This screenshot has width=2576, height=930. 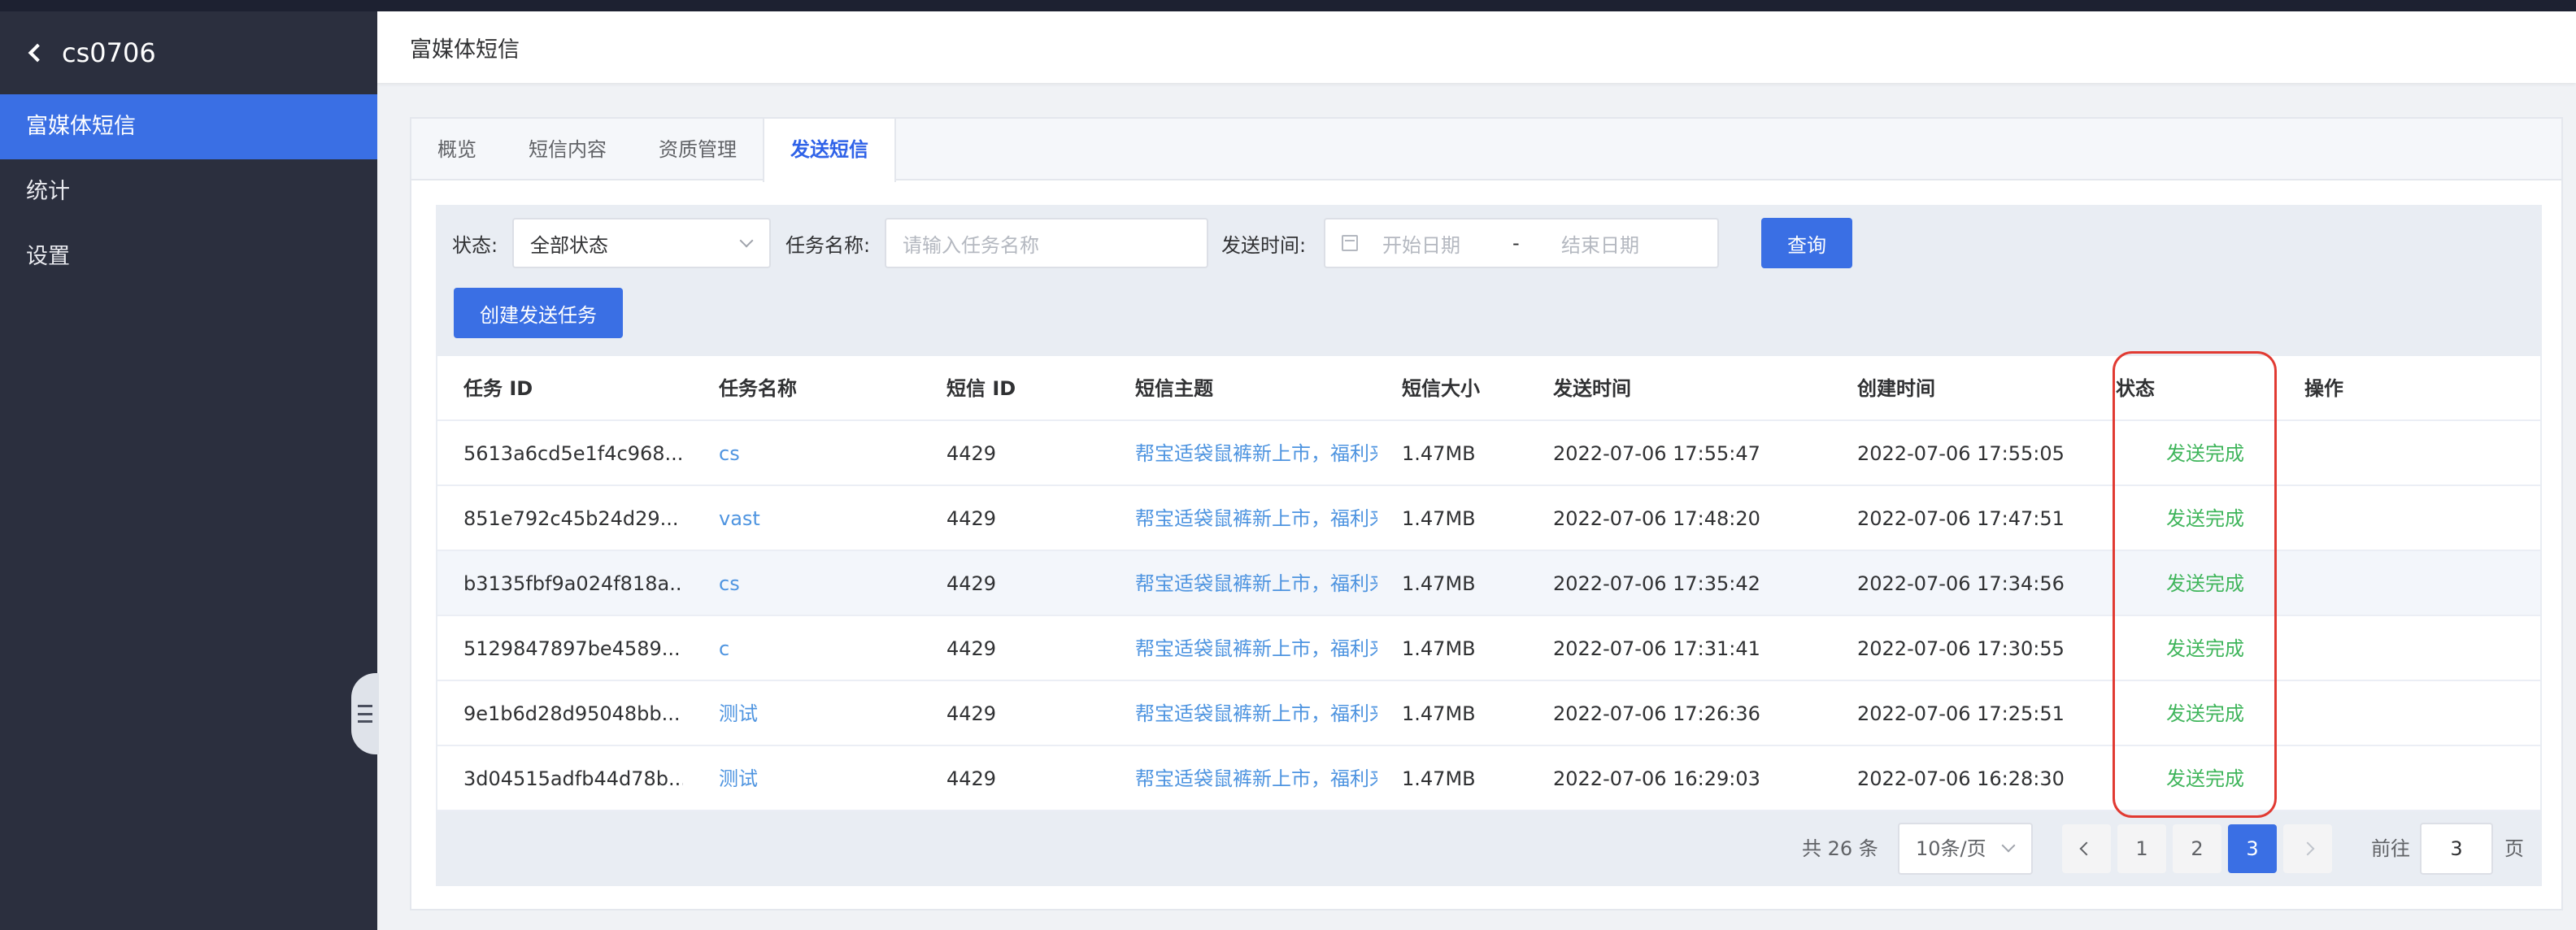 I want to click on send-time: 2022-07-06 17:48:20, so click(x=1657, y=518).